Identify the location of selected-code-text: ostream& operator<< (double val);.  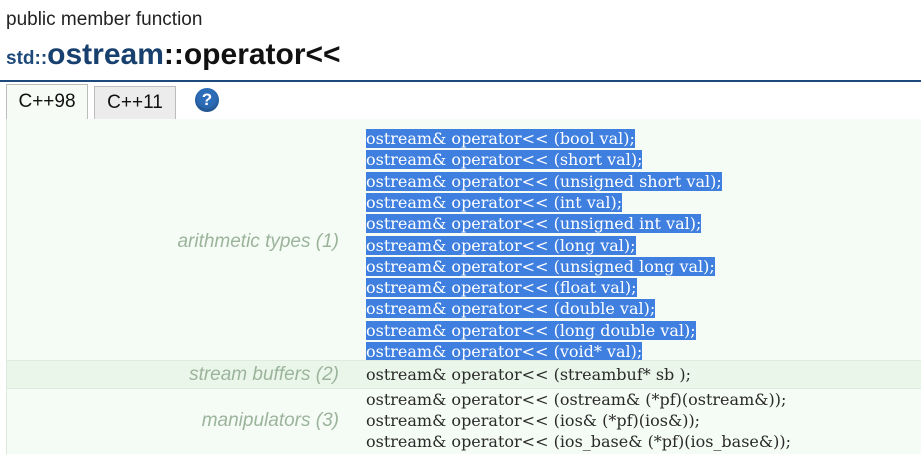
(511, 309).